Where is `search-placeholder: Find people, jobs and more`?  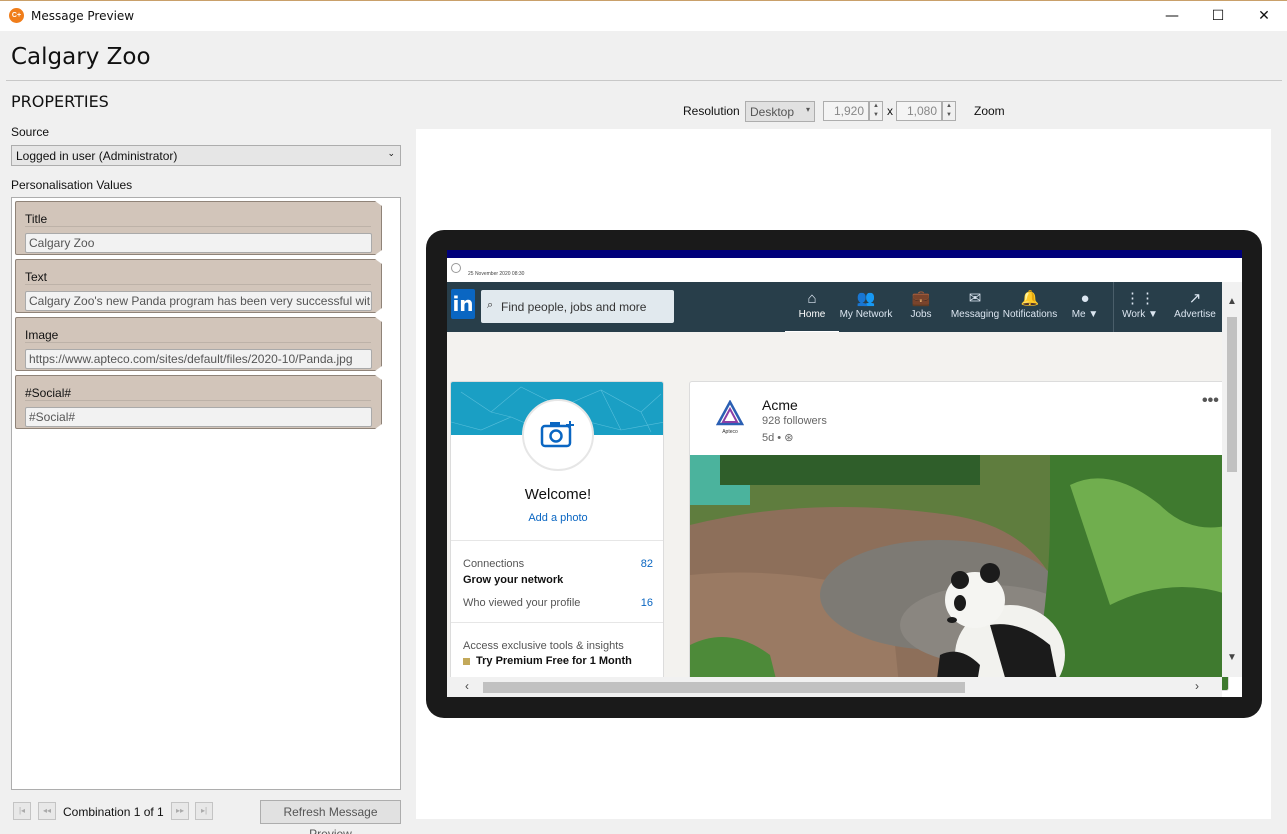 search-placeholder: Find people, jobs and more is located at coordinates (574, 307).